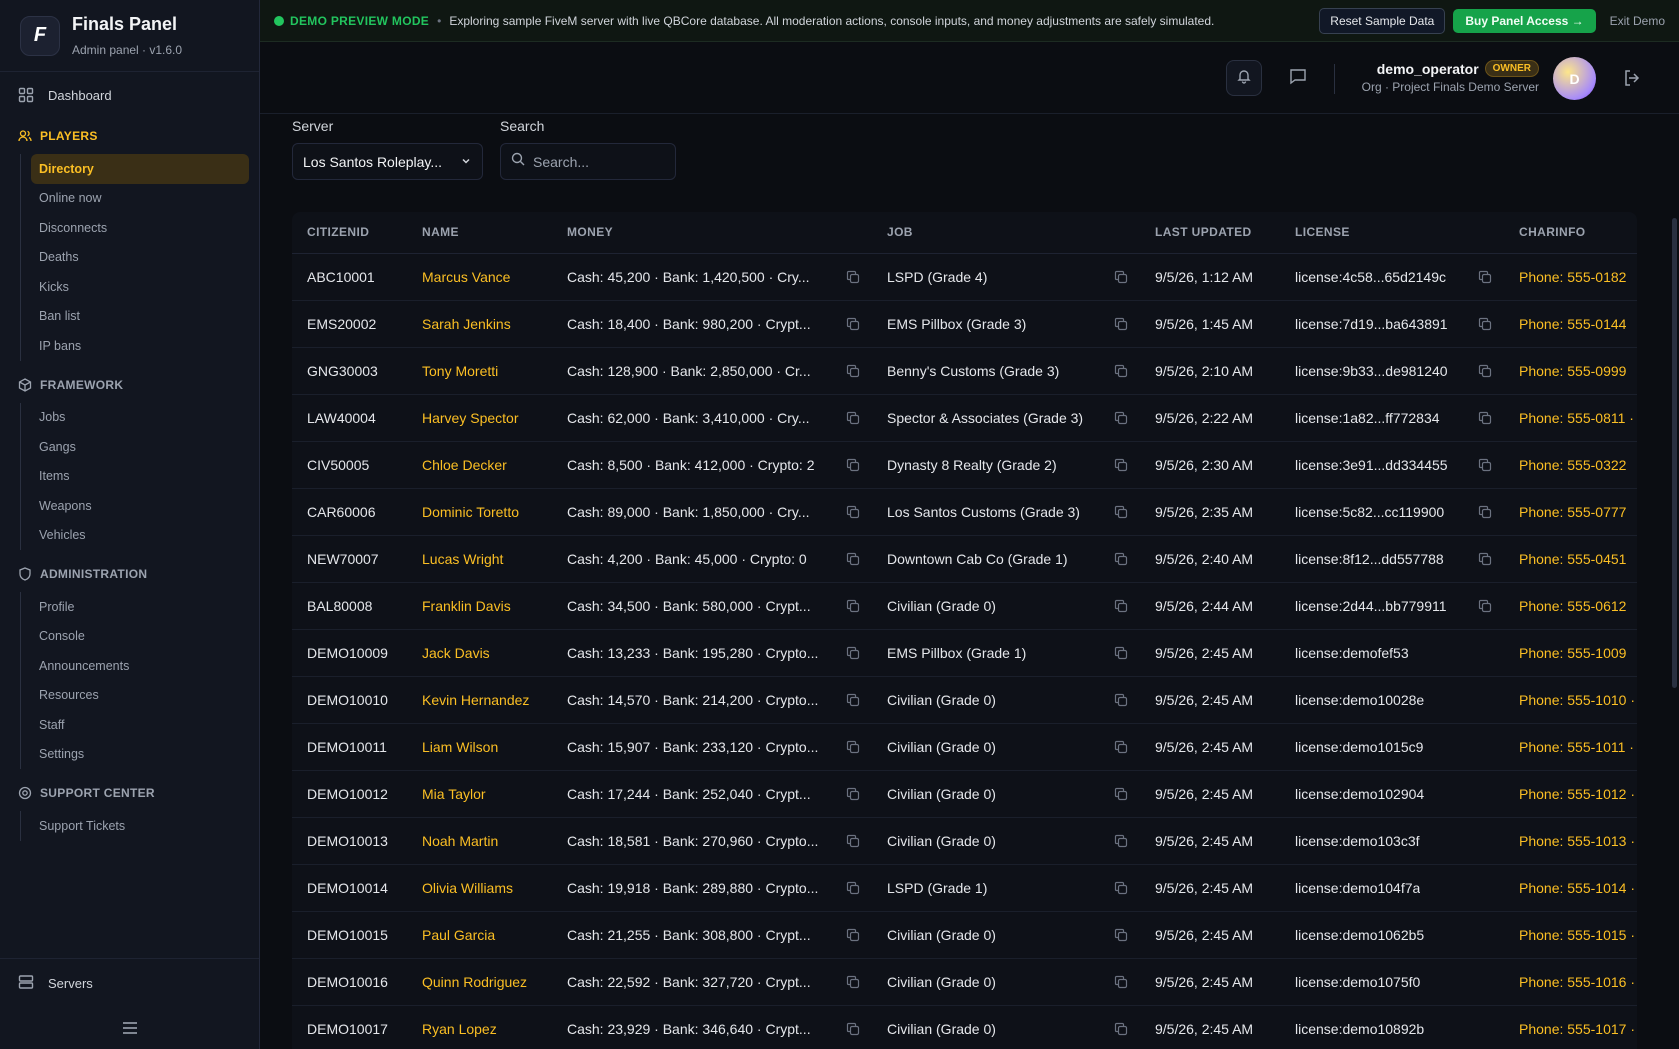  What do you see at coordinates (1210, 233) in the screenshot?
I see `column-header-last-updated: LAST UPDATED` at bounding box center [1210, 233].